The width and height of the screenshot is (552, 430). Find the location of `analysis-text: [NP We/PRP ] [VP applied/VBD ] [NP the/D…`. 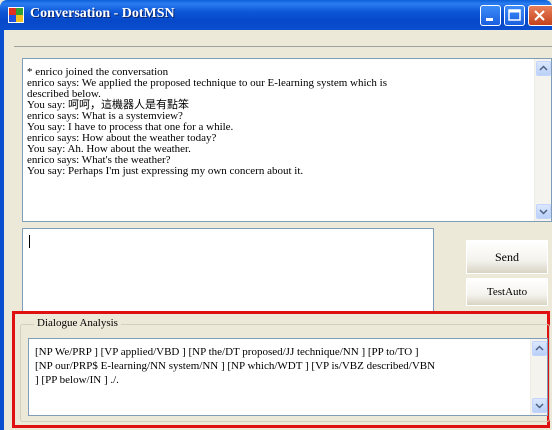

analysis-text: [NP We/PRP ] [VP applied/VBD ] [NP the/D… is located at coordinates (280, 366).